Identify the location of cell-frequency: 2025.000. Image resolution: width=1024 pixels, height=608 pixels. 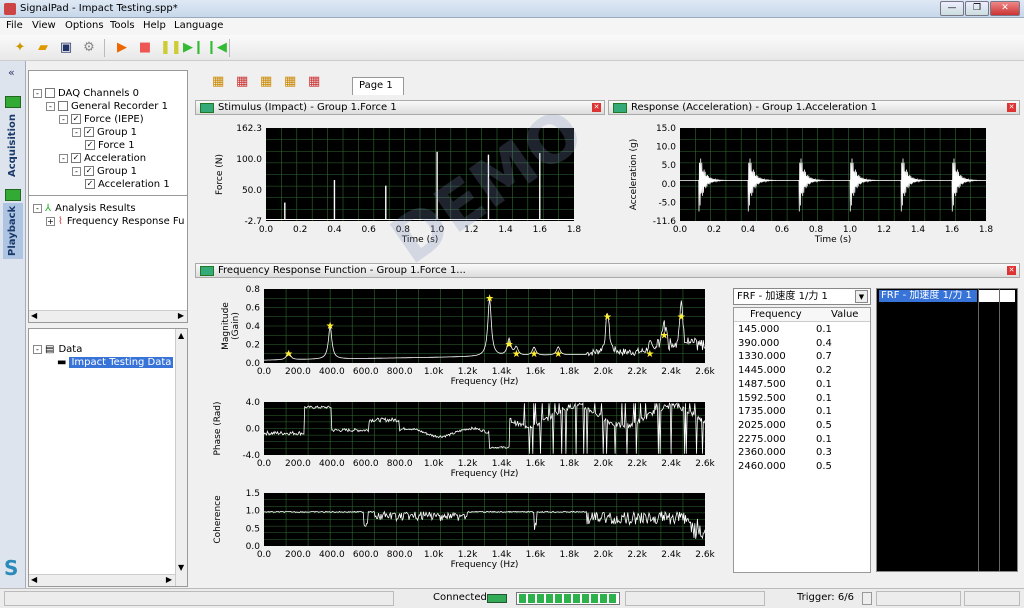
(762, 425).